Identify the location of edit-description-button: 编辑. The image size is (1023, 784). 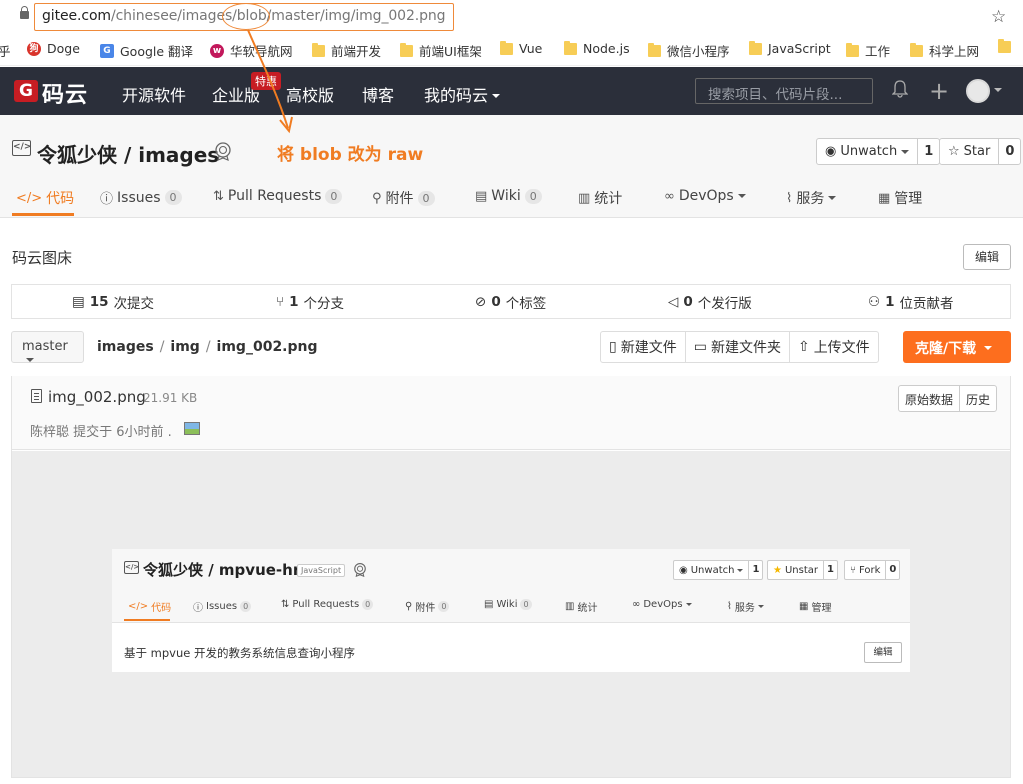
(987, 257).